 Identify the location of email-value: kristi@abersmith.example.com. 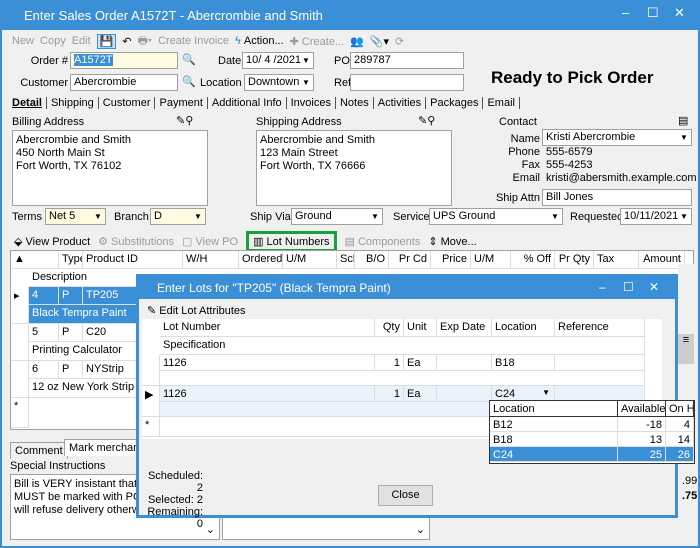
(621, 178).